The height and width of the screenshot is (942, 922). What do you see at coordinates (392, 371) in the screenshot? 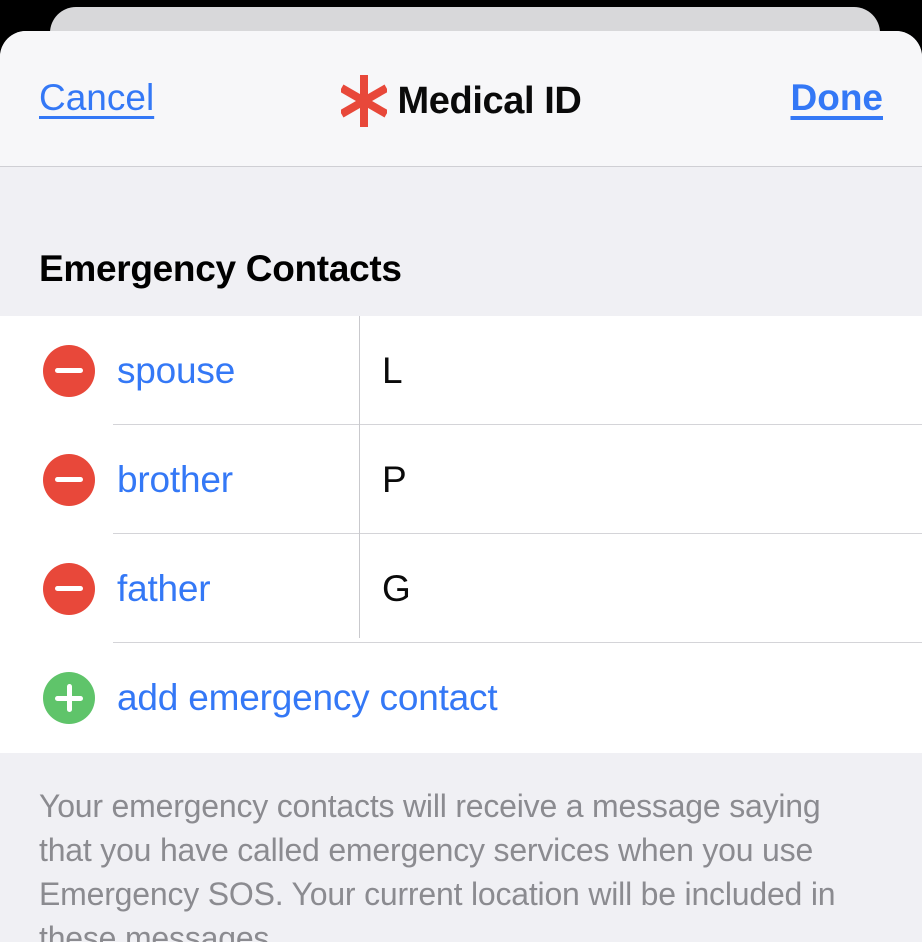
I see `contact-name-value: L` at bounding box center [392, 371].